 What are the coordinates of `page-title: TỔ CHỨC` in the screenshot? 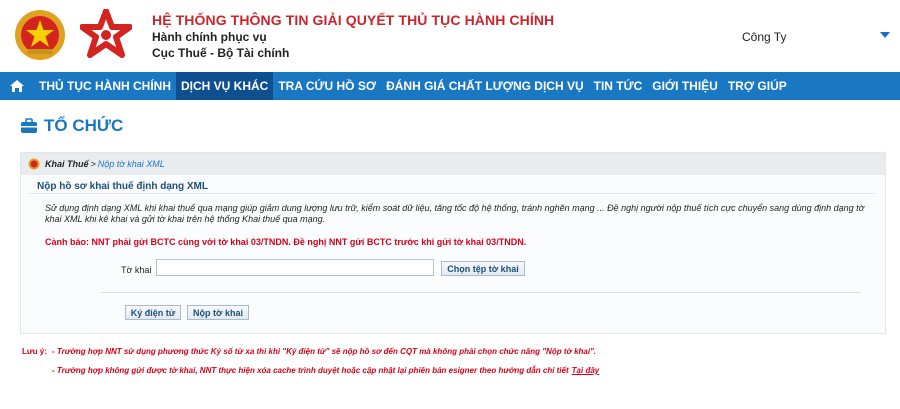 It's located at (71, 126).